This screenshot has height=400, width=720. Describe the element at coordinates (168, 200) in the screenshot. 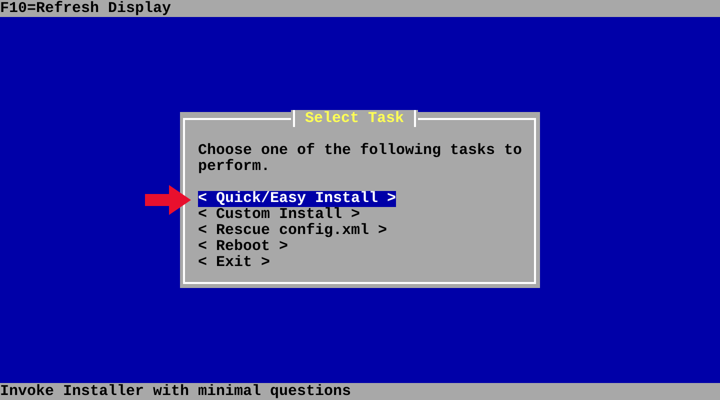

I see `arrow-icon` at that location.